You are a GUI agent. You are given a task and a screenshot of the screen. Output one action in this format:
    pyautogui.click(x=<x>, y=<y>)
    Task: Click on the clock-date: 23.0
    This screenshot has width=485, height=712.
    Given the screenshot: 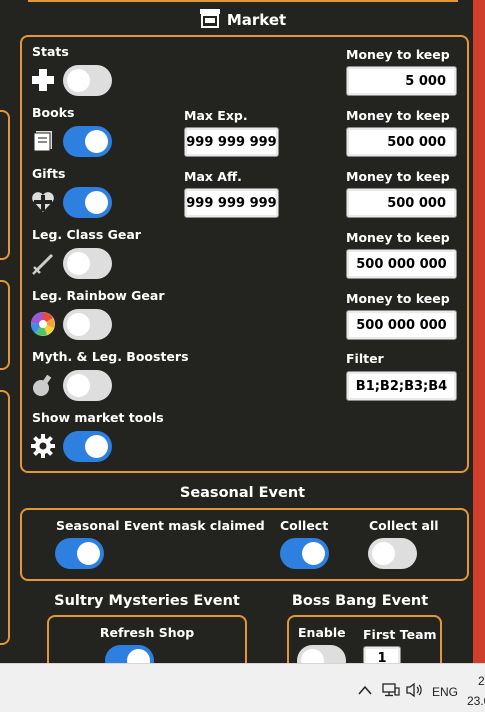 What is the action you would take?
    pyautogui.click(x=476, y=701)
    